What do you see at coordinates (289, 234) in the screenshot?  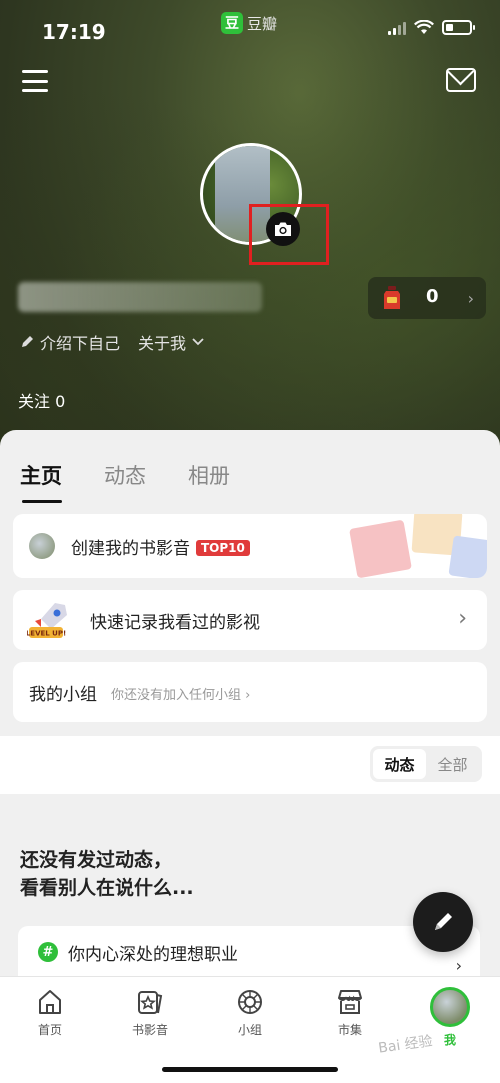 I see `annotation-highlight-box` at bounding box center [289, 234].